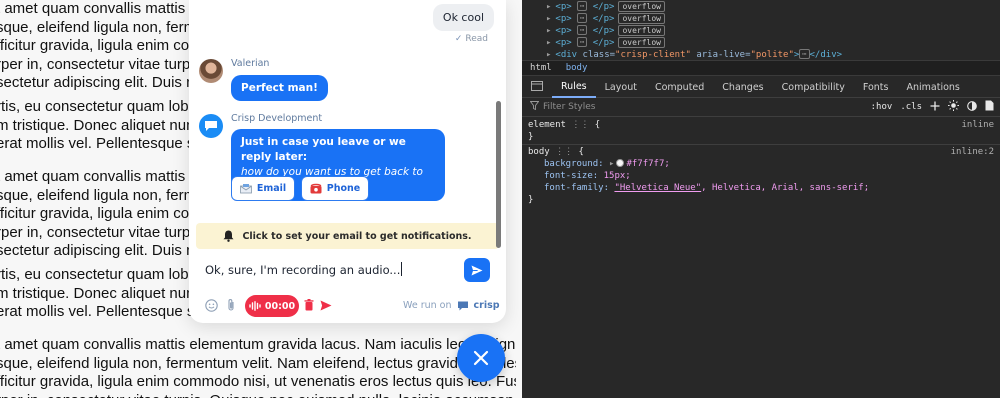 The width and height of the screenshot is (1000, 398). Describe the element at coordinates (343, 188) in the screenshot. I see `phone-choice-label: Phone` at that location.